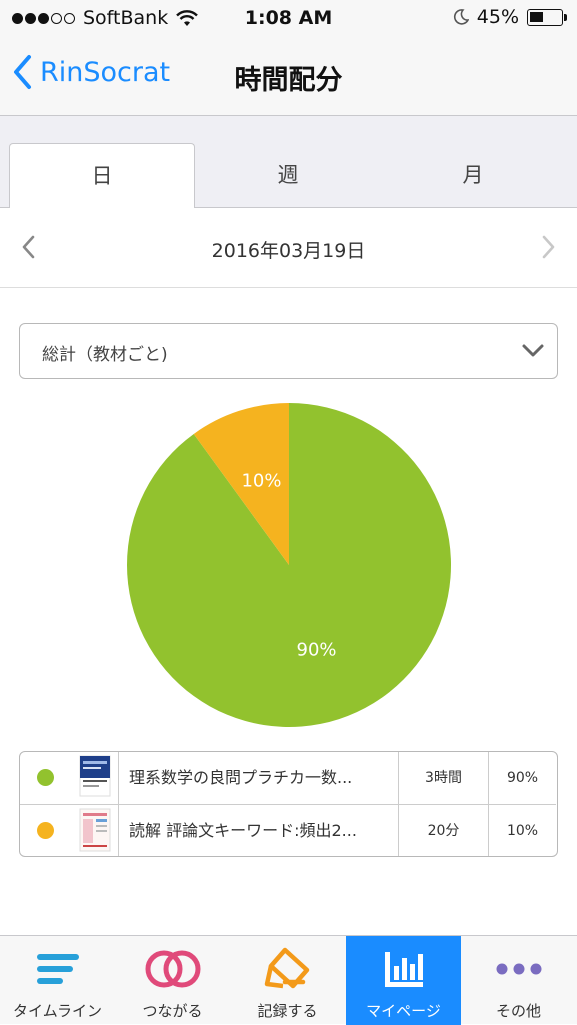 This screenshot has width=577, height=1025. Describe the element at coordinates (288, 251) in the screenshot. I see `current-date: 2016年03月19日` at that location.